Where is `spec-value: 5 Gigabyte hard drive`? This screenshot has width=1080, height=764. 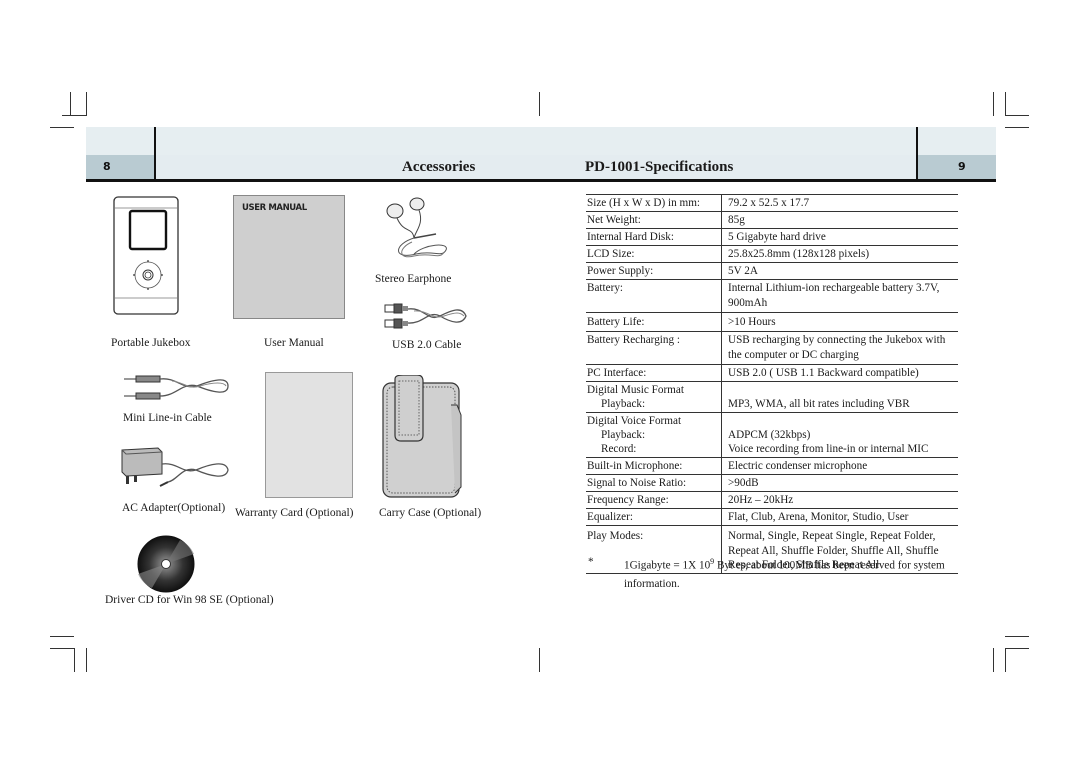
spec-value: 5 Gigabyte hard drive is located at coordinates (777, 237).